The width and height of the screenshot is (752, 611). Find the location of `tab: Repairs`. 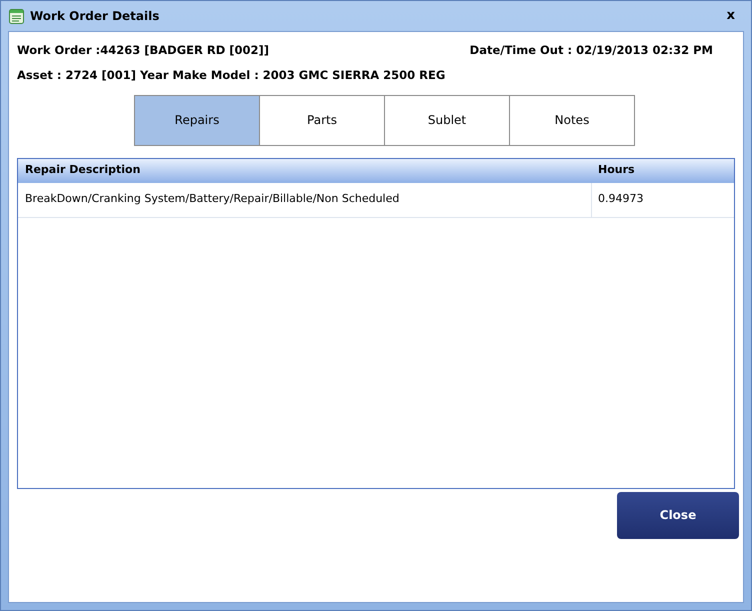

tab: Repairs is located at coordinates (197, 120).